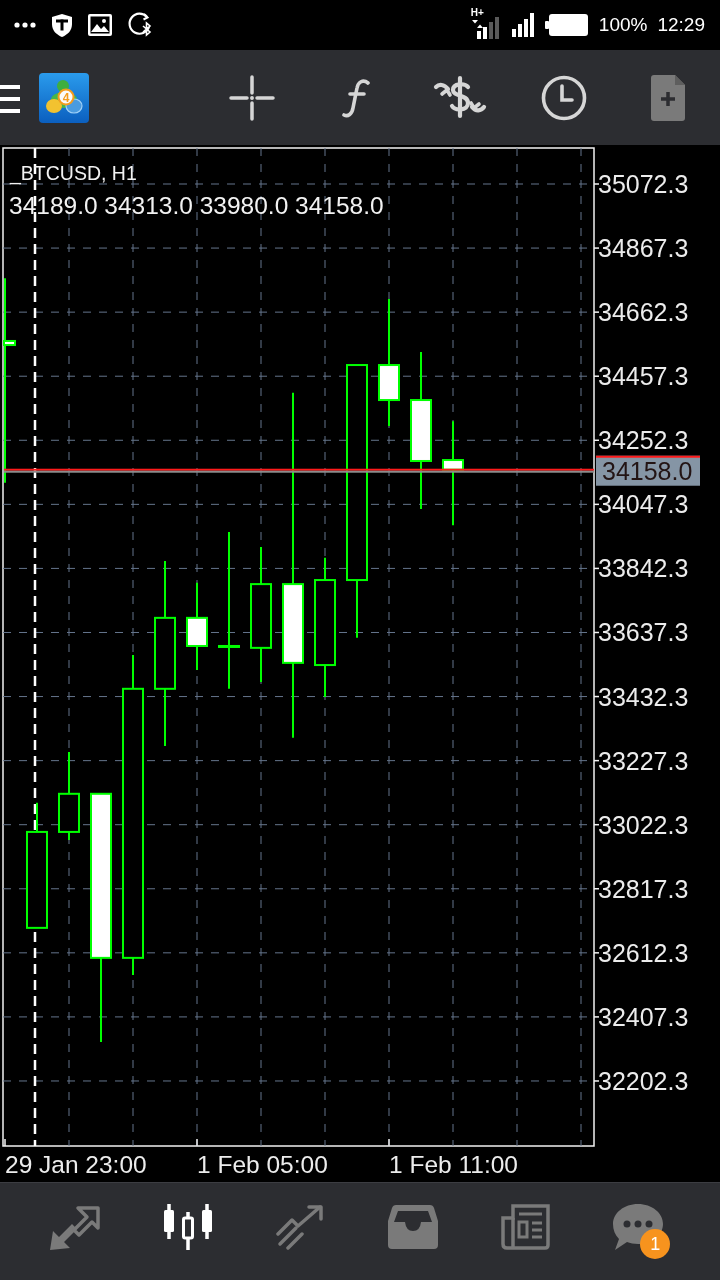 The image size is (720, 1280). What do you see at coordinates (643, 1081) in the screenshot?
I see `price-axis-label: 32202.3` at bounding box center [643, 1081].